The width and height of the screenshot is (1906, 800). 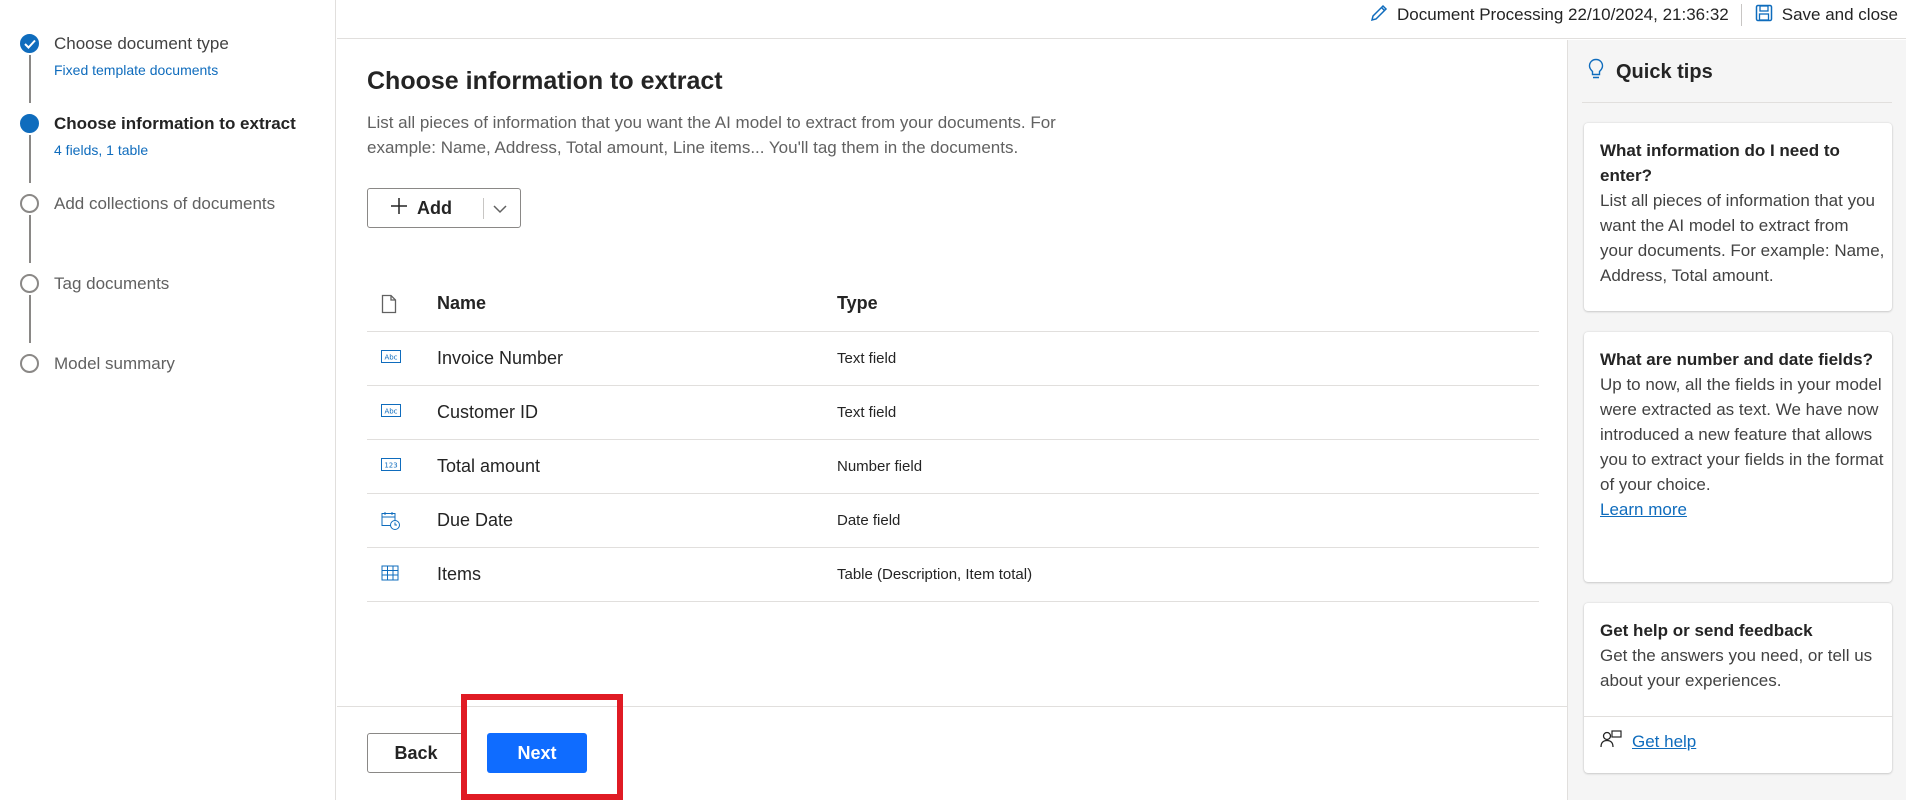 I want to click on table-row: Items Table (Description, Item total), so click(x=953, y=575).